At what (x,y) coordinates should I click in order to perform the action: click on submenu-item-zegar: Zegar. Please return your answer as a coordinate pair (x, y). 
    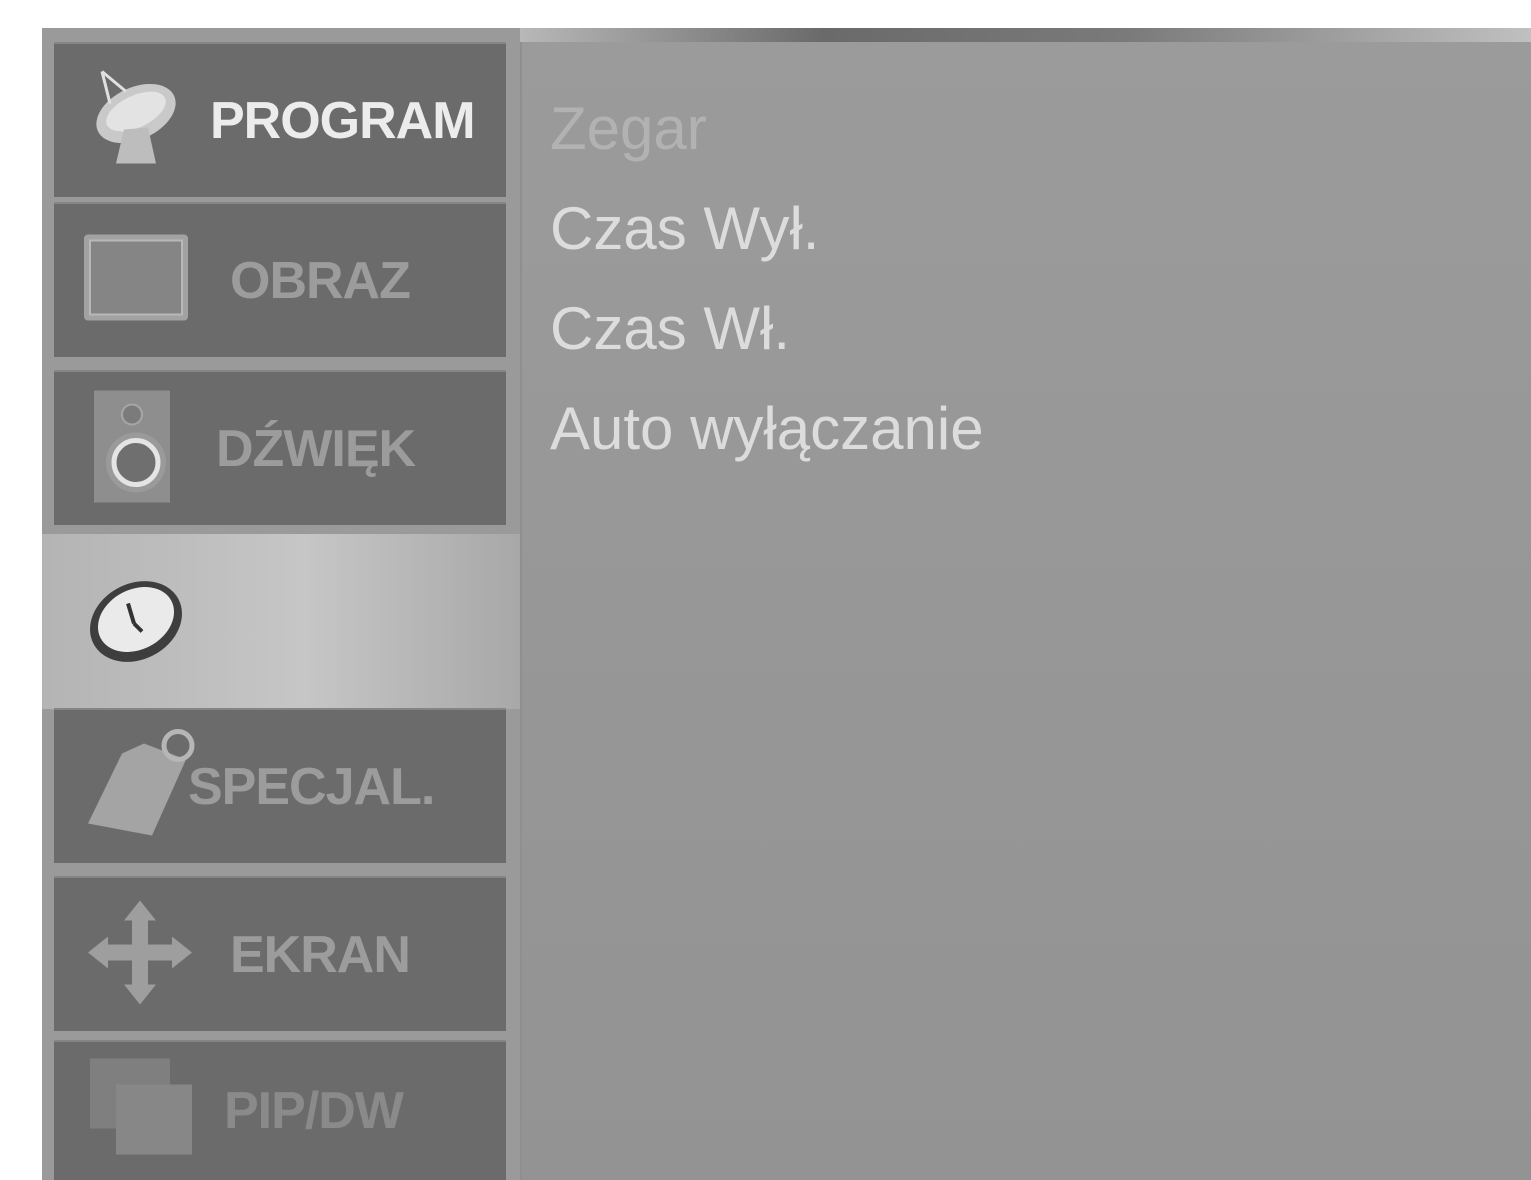
    Looking at the image, I should click on (628, 128).